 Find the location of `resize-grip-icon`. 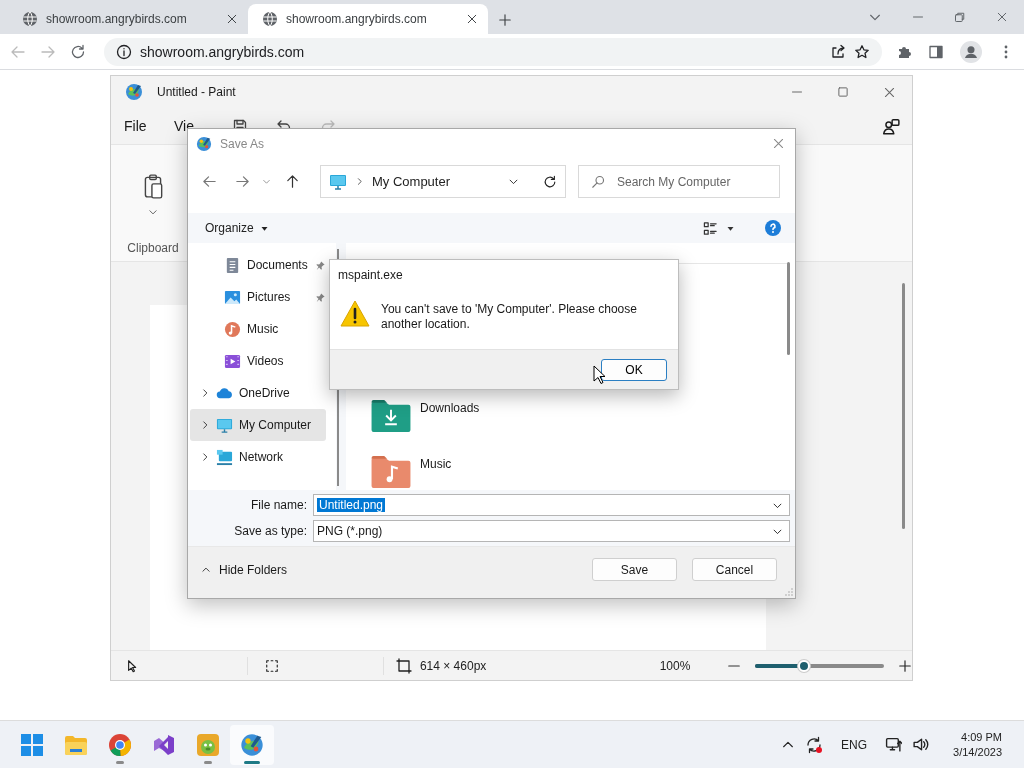

resize-grip-icon is located at coordinates (789, 592).